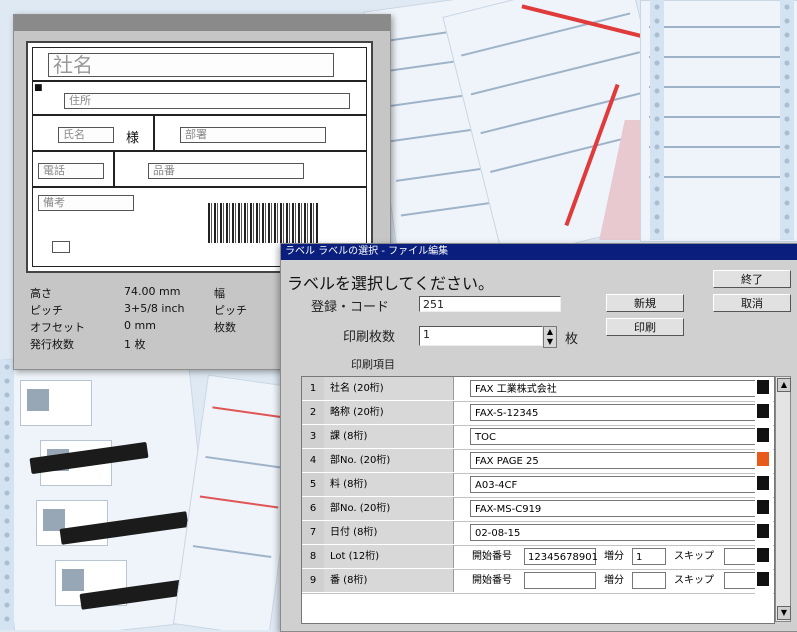 This screenshot has width=797, height=632. I want to click on info-row-3-extra: 枚数, so click(225, 327).